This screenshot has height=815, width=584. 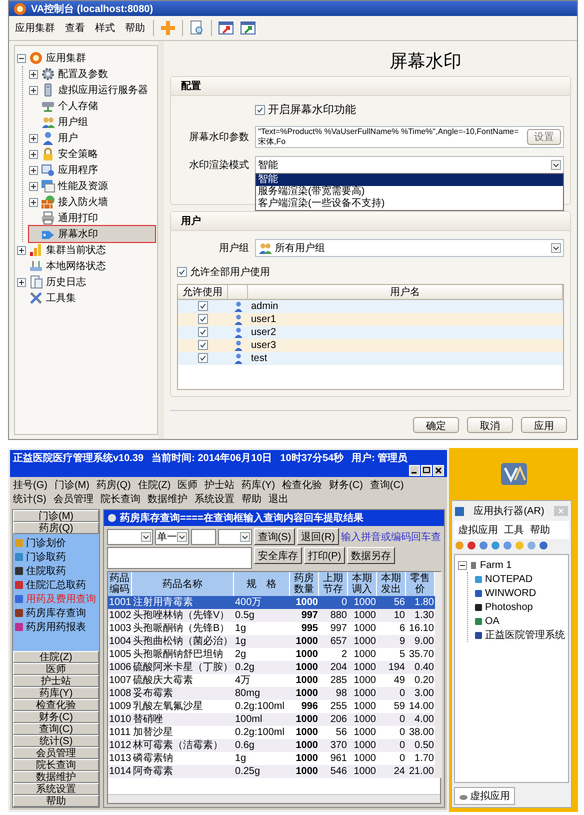 I want to click on tree-item: 通用打印, so click(x=92, y=218).